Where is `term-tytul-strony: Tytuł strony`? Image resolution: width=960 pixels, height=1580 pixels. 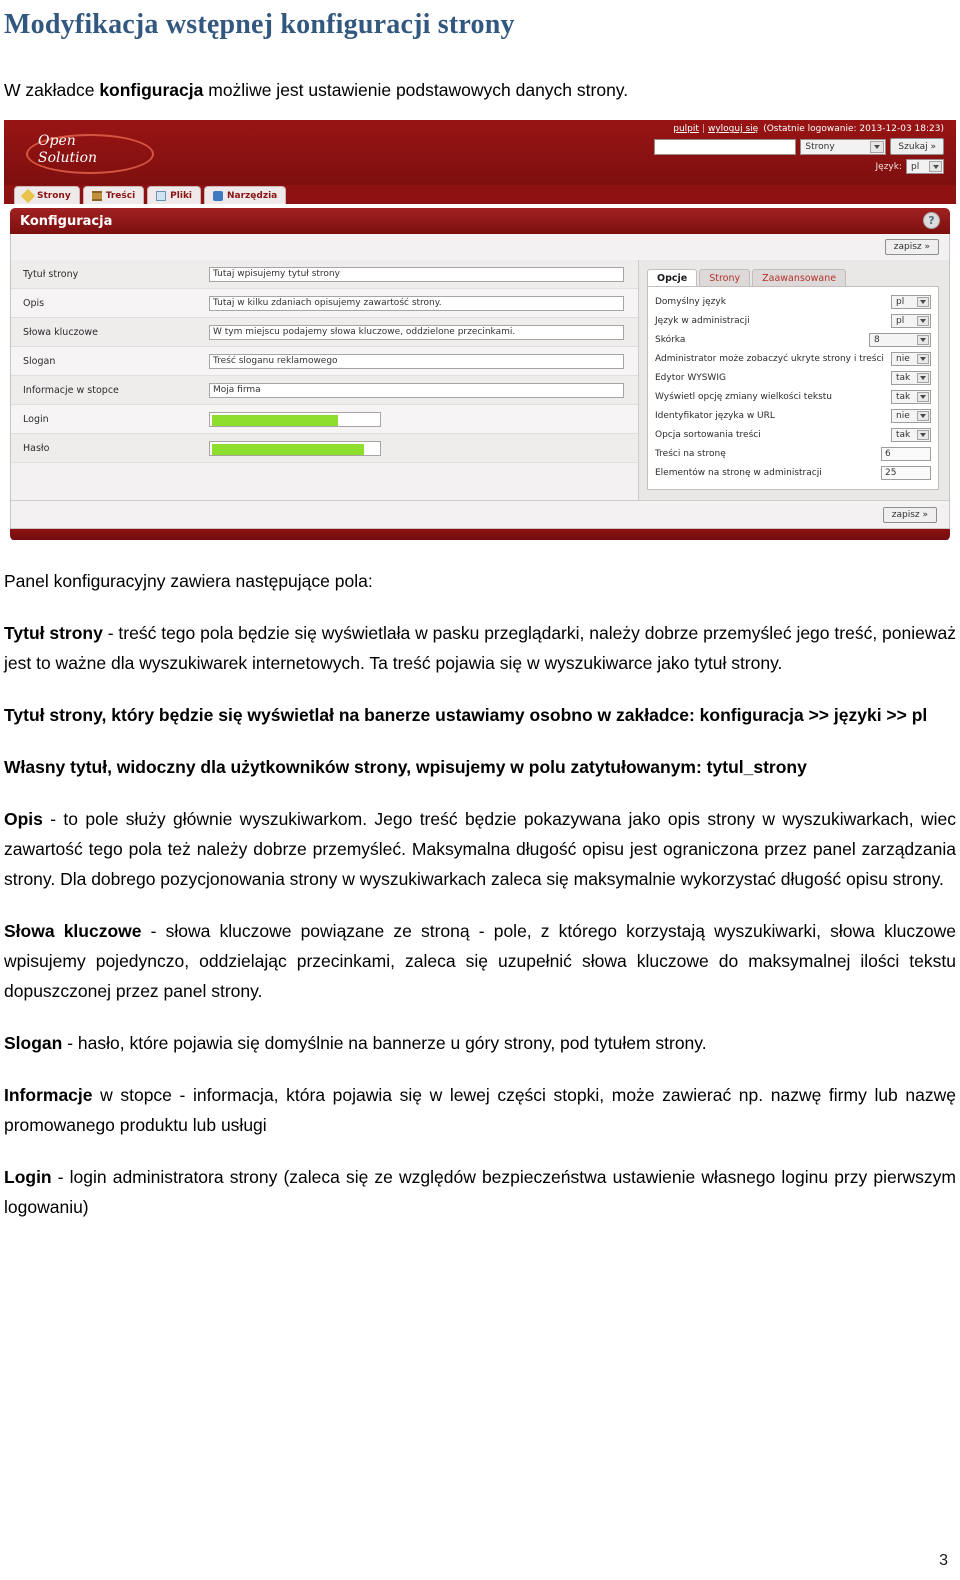 term-tytul-strony: Tytuł strony is located at coordinates (53, 633).